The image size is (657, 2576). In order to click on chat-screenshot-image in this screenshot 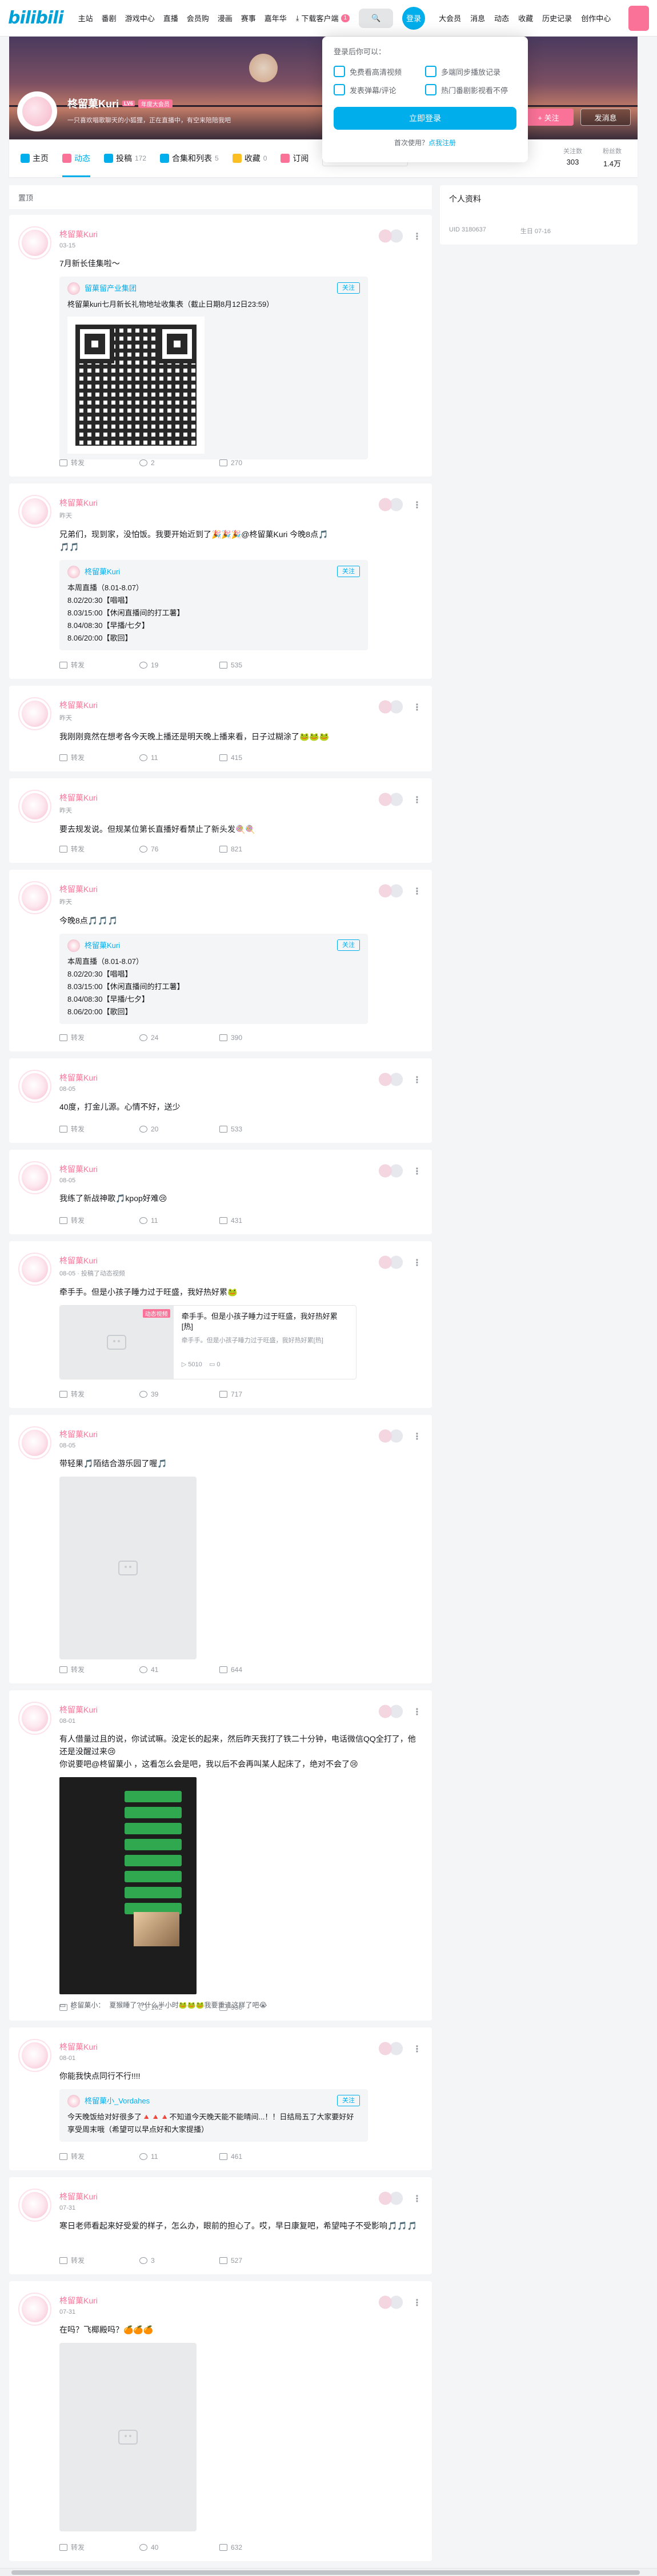, I will do `click(128, 1885)`.